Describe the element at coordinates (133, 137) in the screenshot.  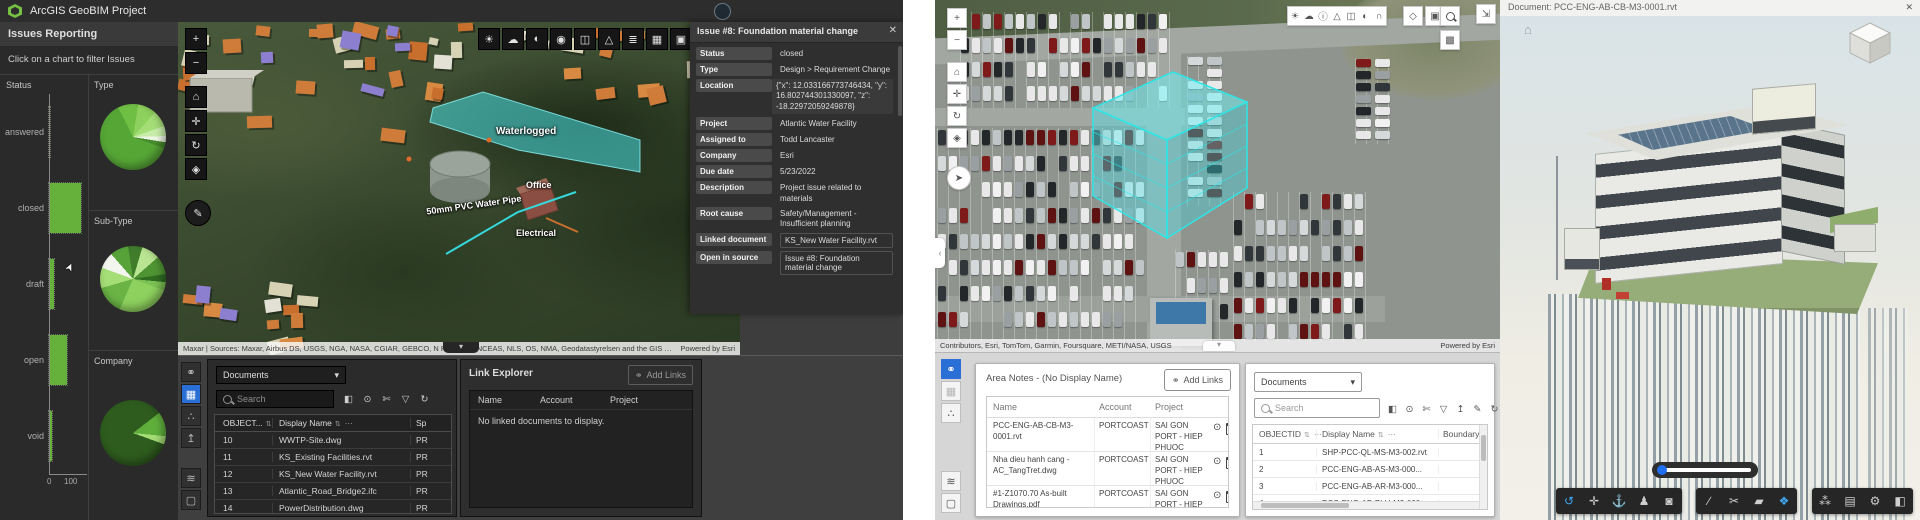
I see `type-pie-chart` at that location.